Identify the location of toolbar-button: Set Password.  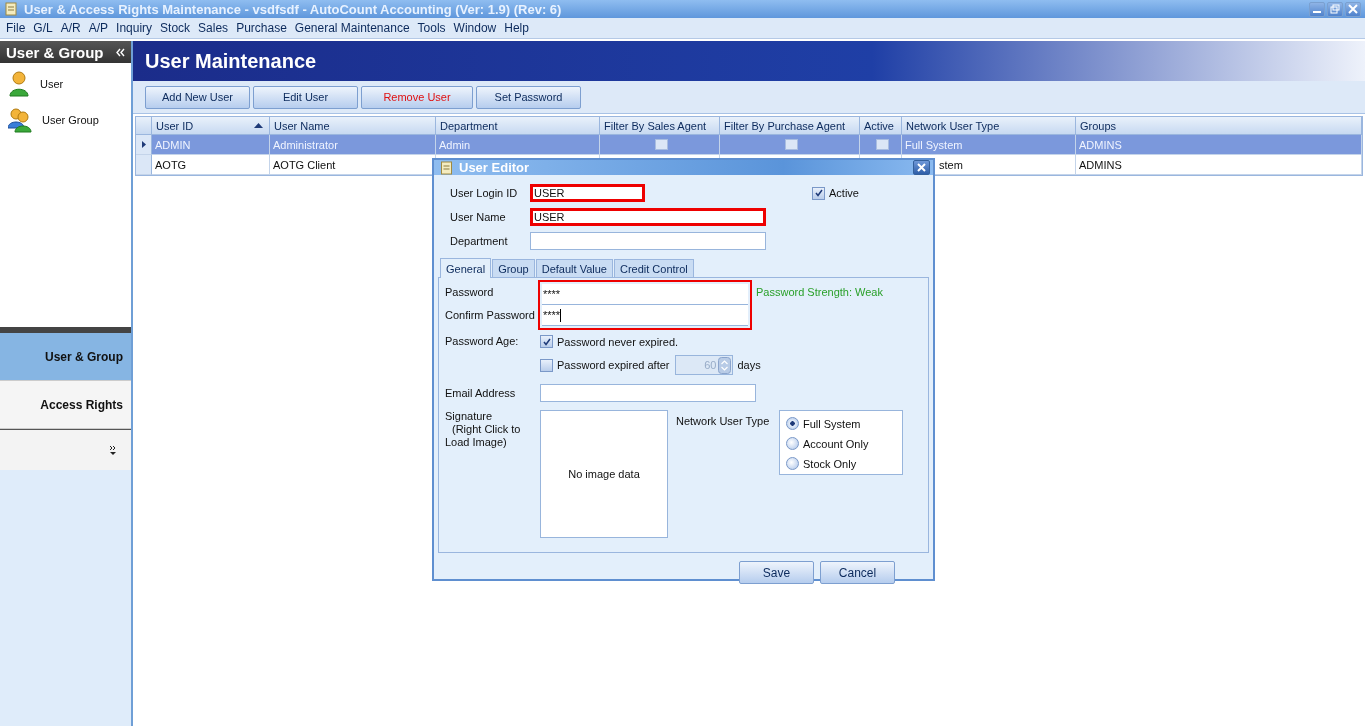
(528, 97).